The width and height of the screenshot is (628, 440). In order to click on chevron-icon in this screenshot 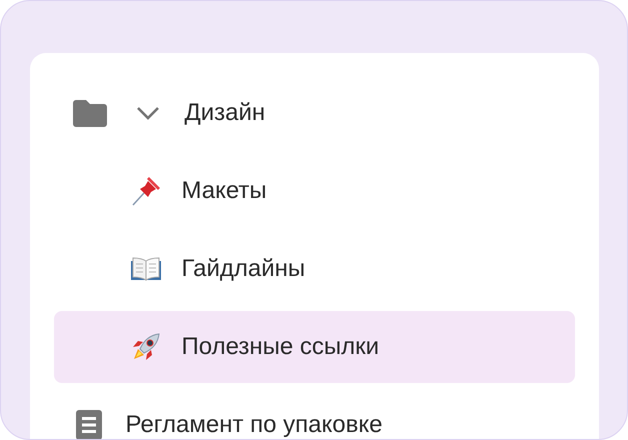, I will do `click(147, 113)`.